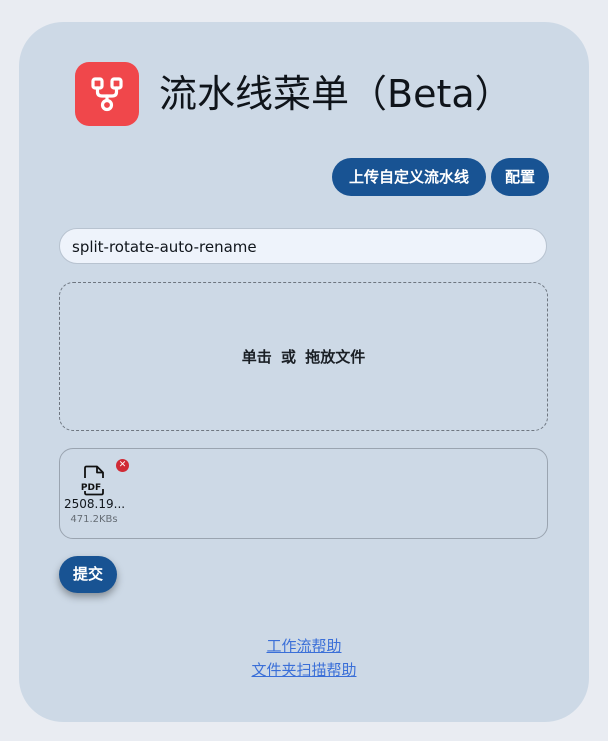 The height and width of the screenshot is (741, 608). What do you see at coordinates (107, 94) in the screenshot?
I see `pipeline-branch-icon` at bounding box center [107, 94].